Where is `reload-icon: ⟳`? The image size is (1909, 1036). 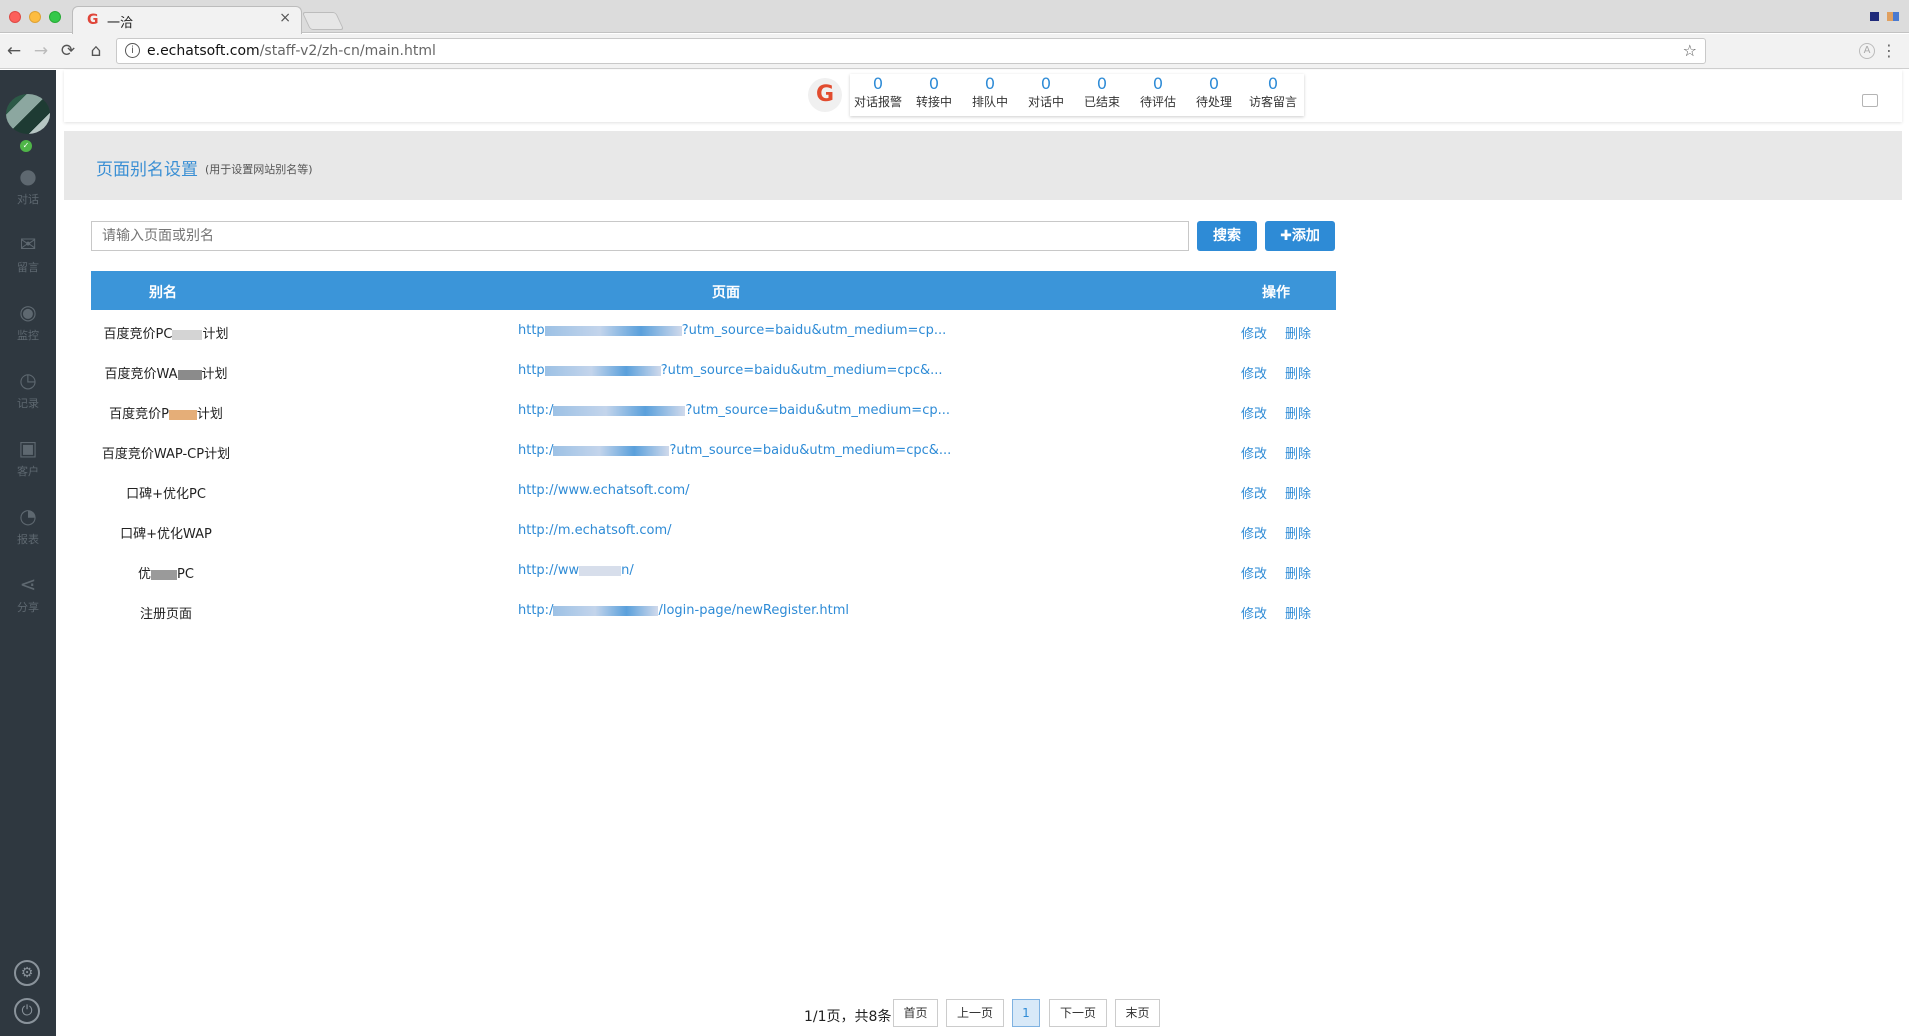
reload-icon: ⟳ is located at coordinates (68, 51).